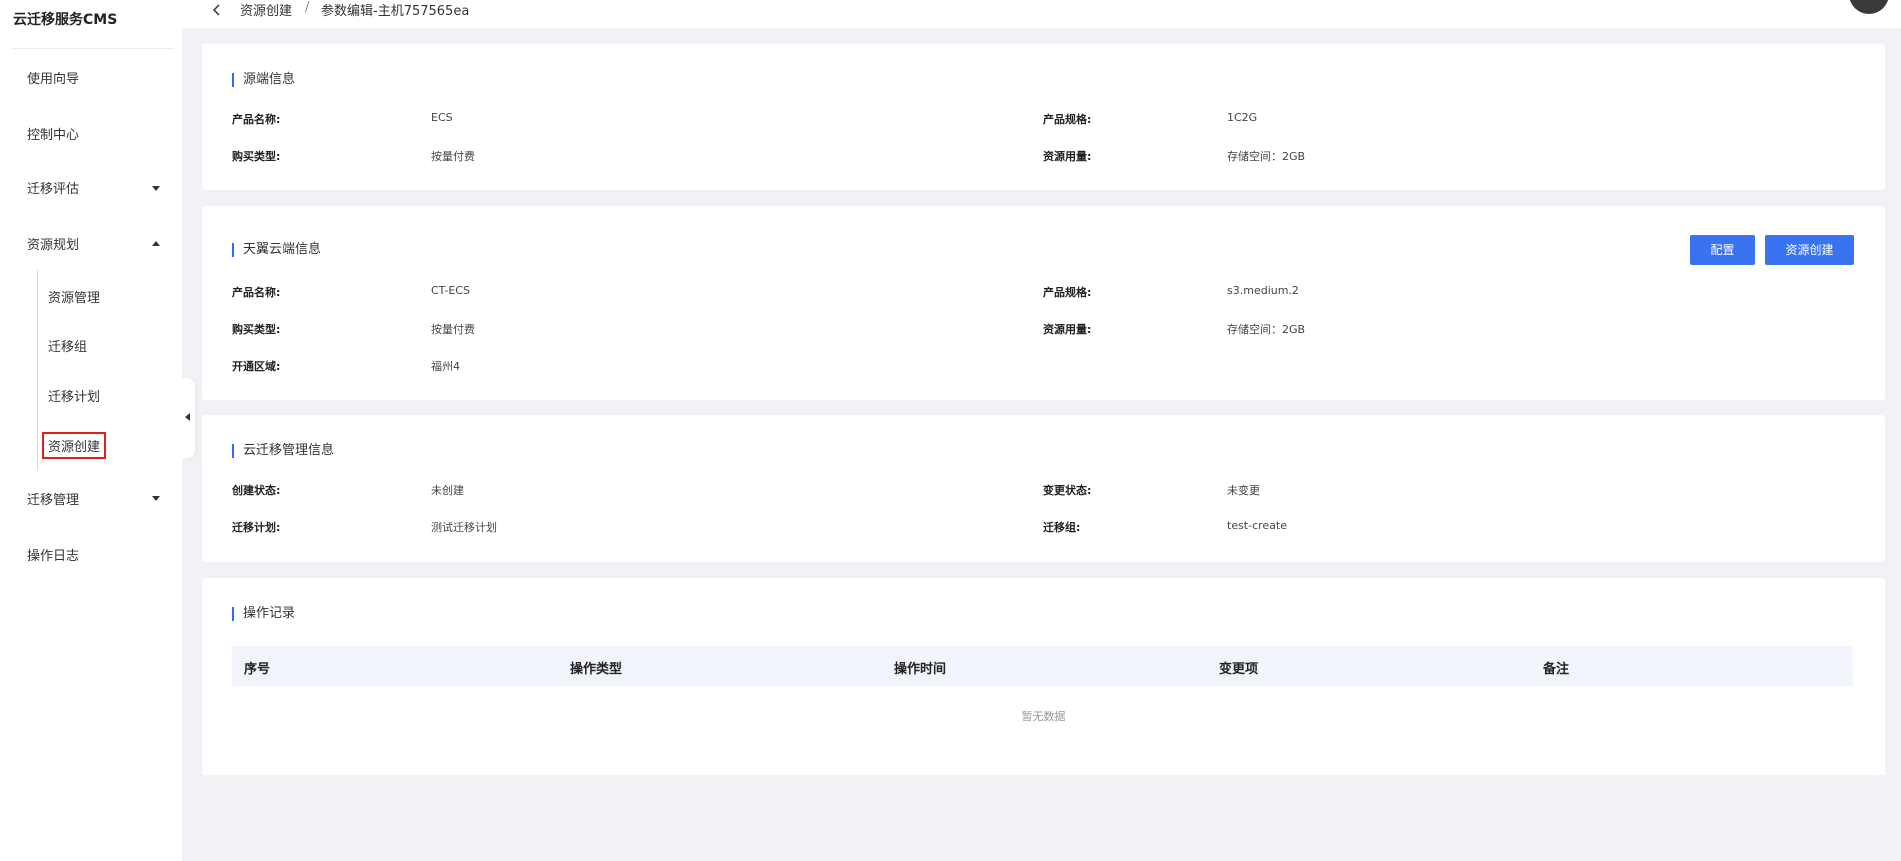 Image resolution: width=1901 pixels, height=861 pixels. I want to click on sidebar-item-resource-planning: 资源规划, so click(53, 243).